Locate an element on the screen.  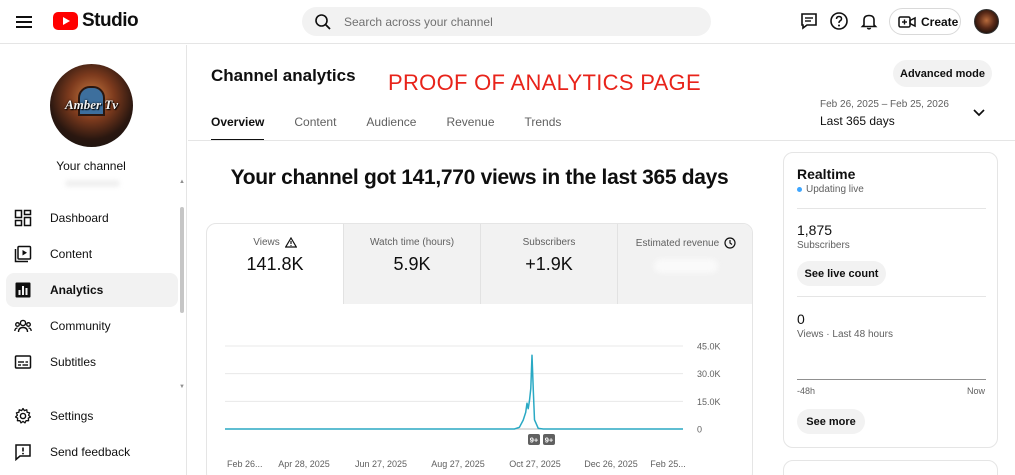
y-tick-label: 15.0K is located at coordinates (709, 402).